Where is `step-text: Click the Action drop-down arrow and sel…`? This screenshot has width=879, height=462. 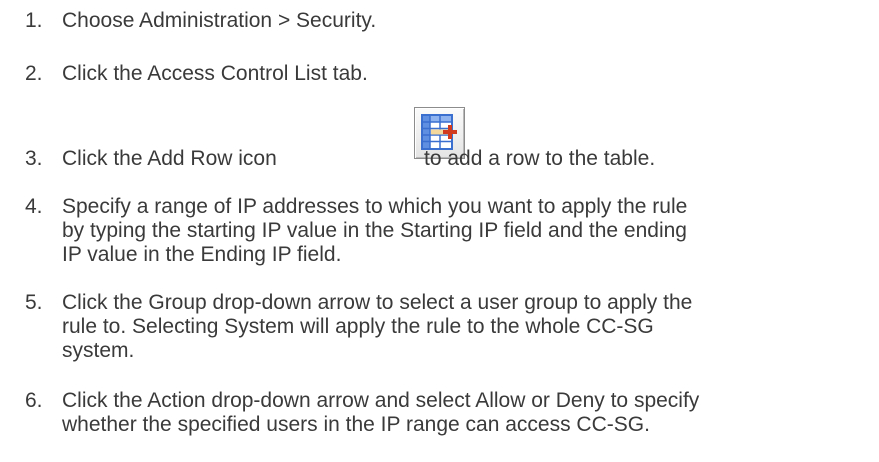
step-text: Click the Action drop-down arrow and sel… is located at coordinates (462, 413).